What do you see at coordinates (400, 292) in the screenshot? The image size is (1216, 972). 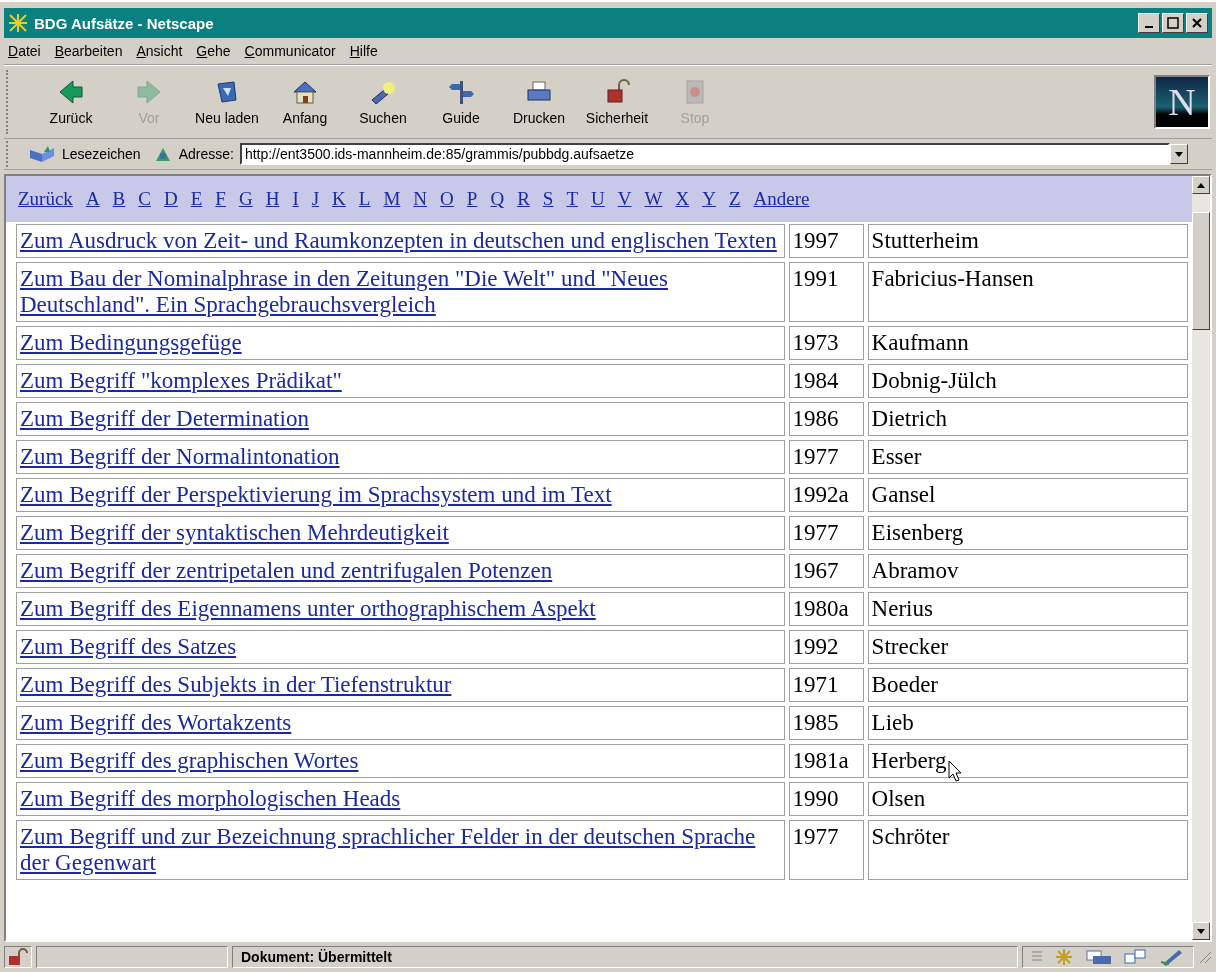 I see `title-link: Zum Bau der Nominalphrase in den Zeitungen "Die Welt" und "Neues Deutschland". Ein Sprachgebrauchsvergleich` at bounding box center [400, 292].